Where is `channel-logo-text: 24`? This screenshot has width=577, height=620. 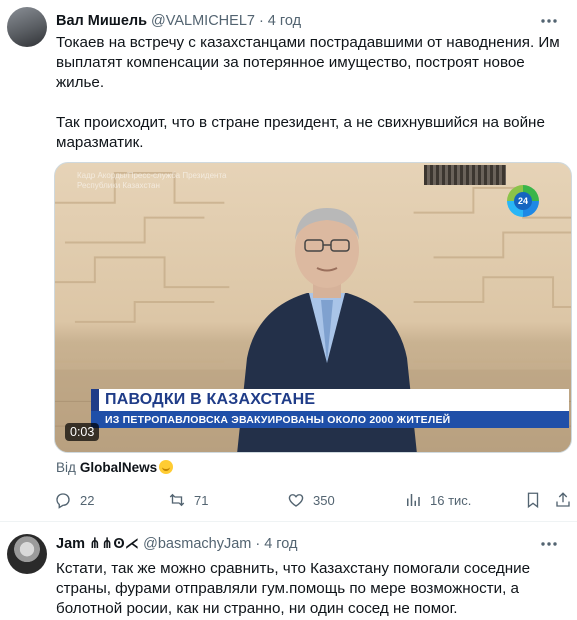 channel-logo-text: 24 is located at coordinates (523, 201).